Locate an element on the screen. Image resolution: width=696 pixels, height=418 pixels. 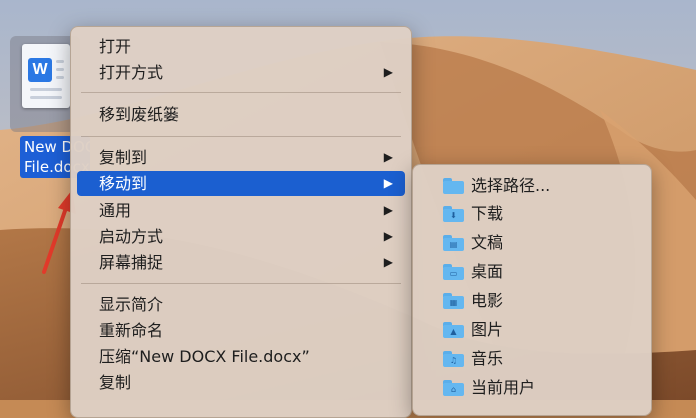
menu-item-label: 启动方式 is located at coordinates (131, 236).